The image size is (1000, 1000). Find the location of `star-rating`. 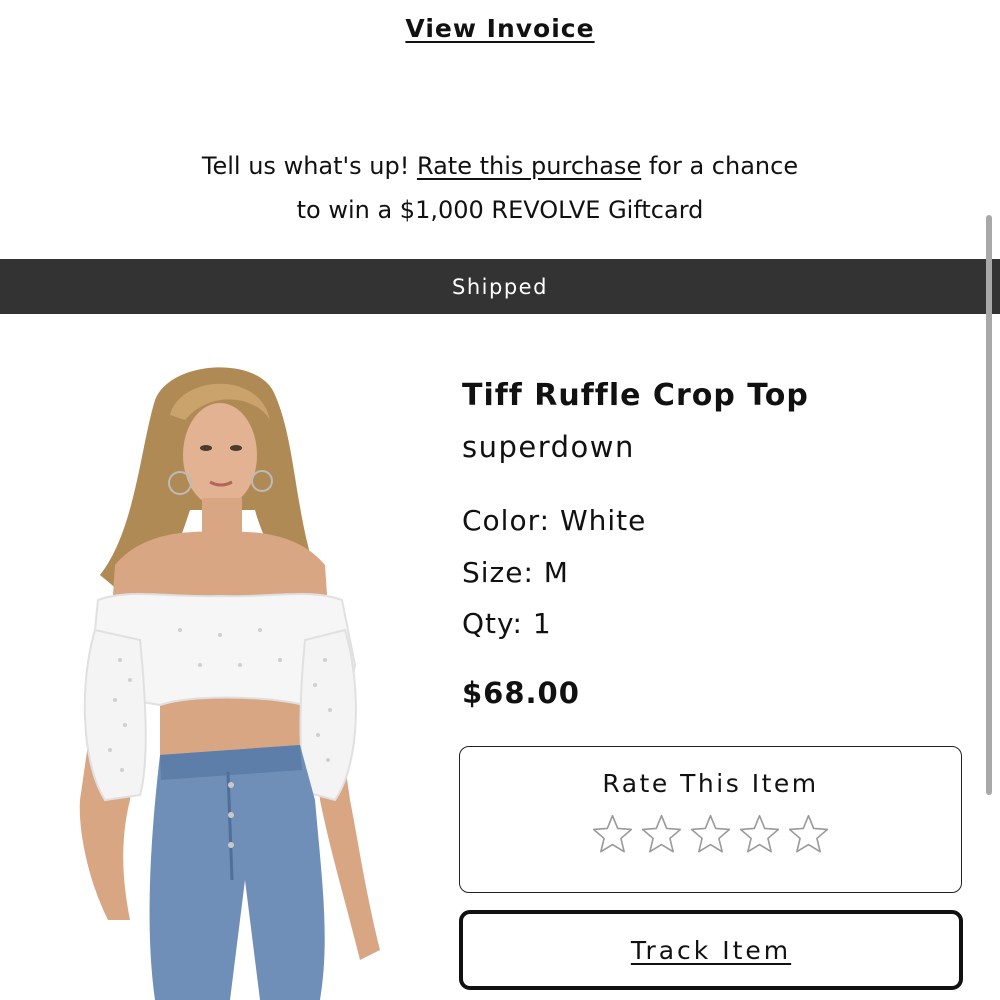

star-rating is located at coordinates (710, 834).